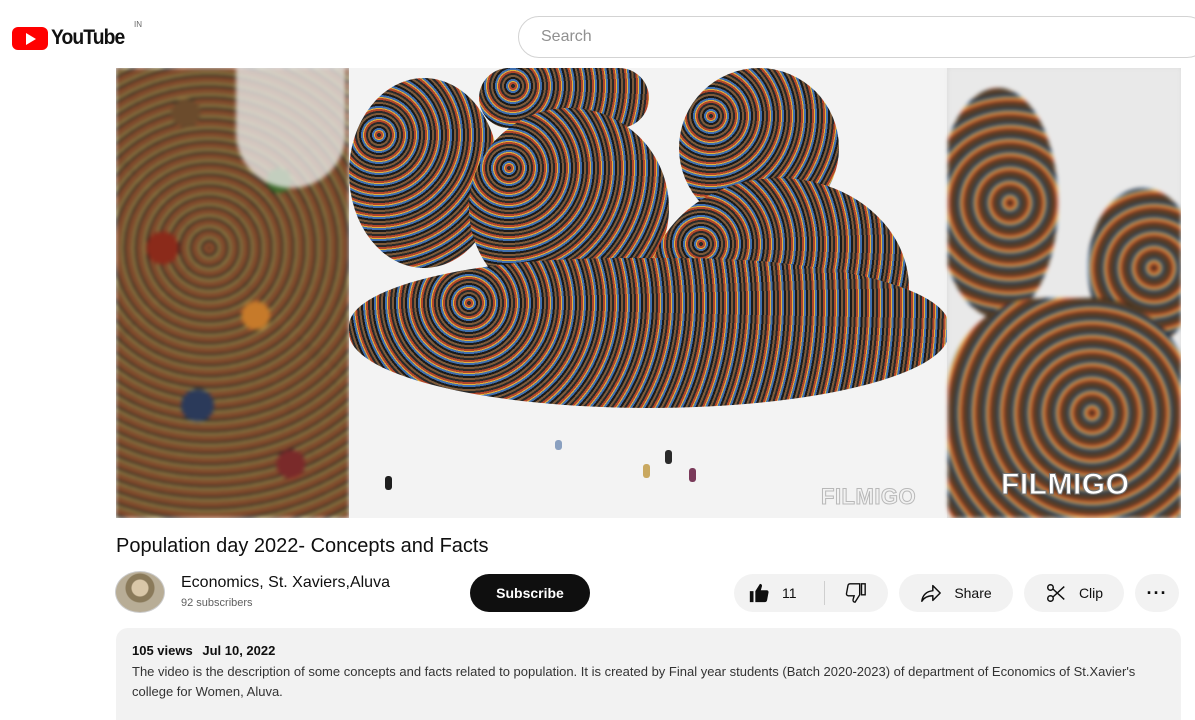 This screenshot has width=1195, height=720. I want to click on youtube-logo: YouTube, so click(71, 38).